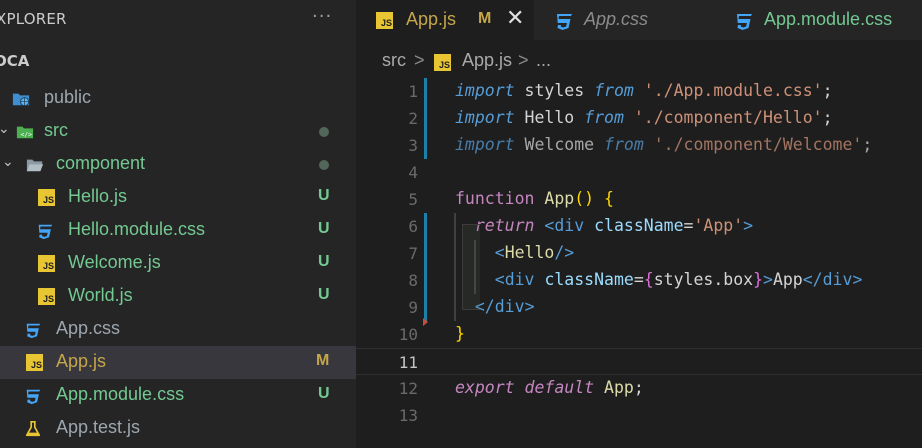 The image size is (922, 448). What do you see at coordinates (408, 415) in the screenshot?
I see `line-number: 13` at bounding box center [408, 415].